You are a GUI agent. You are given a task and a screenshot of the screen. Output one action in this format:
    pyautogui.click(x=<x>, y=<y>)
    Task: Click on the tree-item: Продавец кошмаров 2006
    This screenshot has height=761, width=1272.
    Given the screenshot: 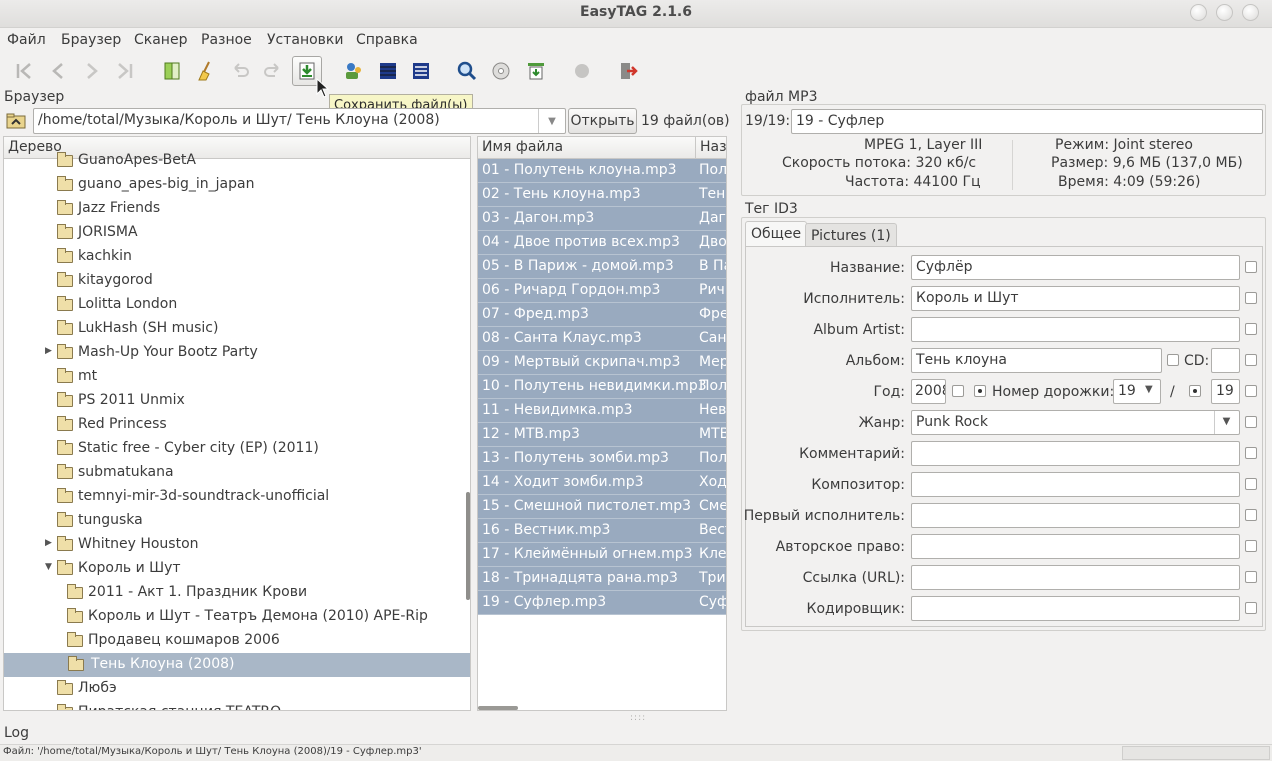 What is the action you would take?
    pyautogui.click(x=237, y=641)
    